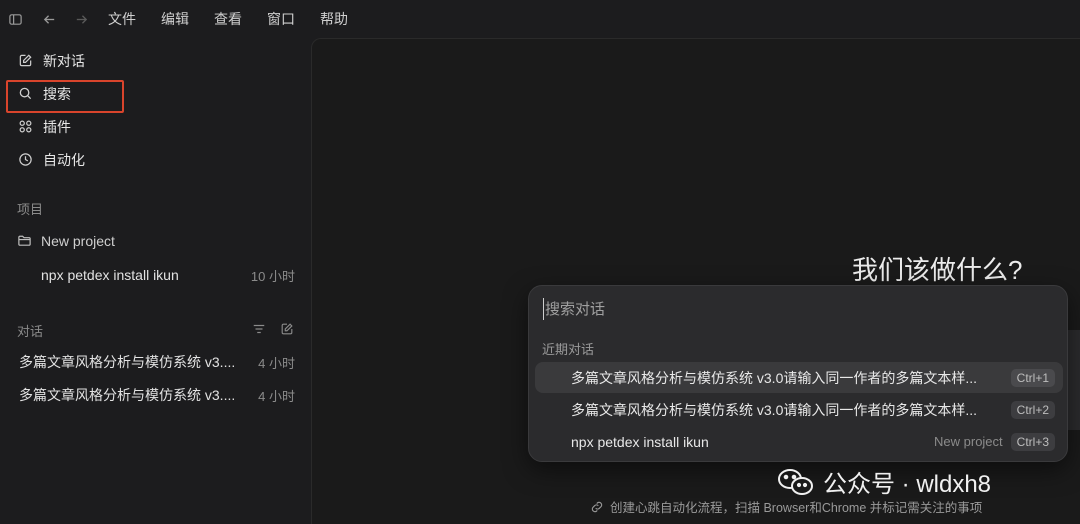 This screenshot has width=1080, height=524. Describe the element at coordinates (287, 329) in the screenshot. I see `new-conversation-icon` at that location.